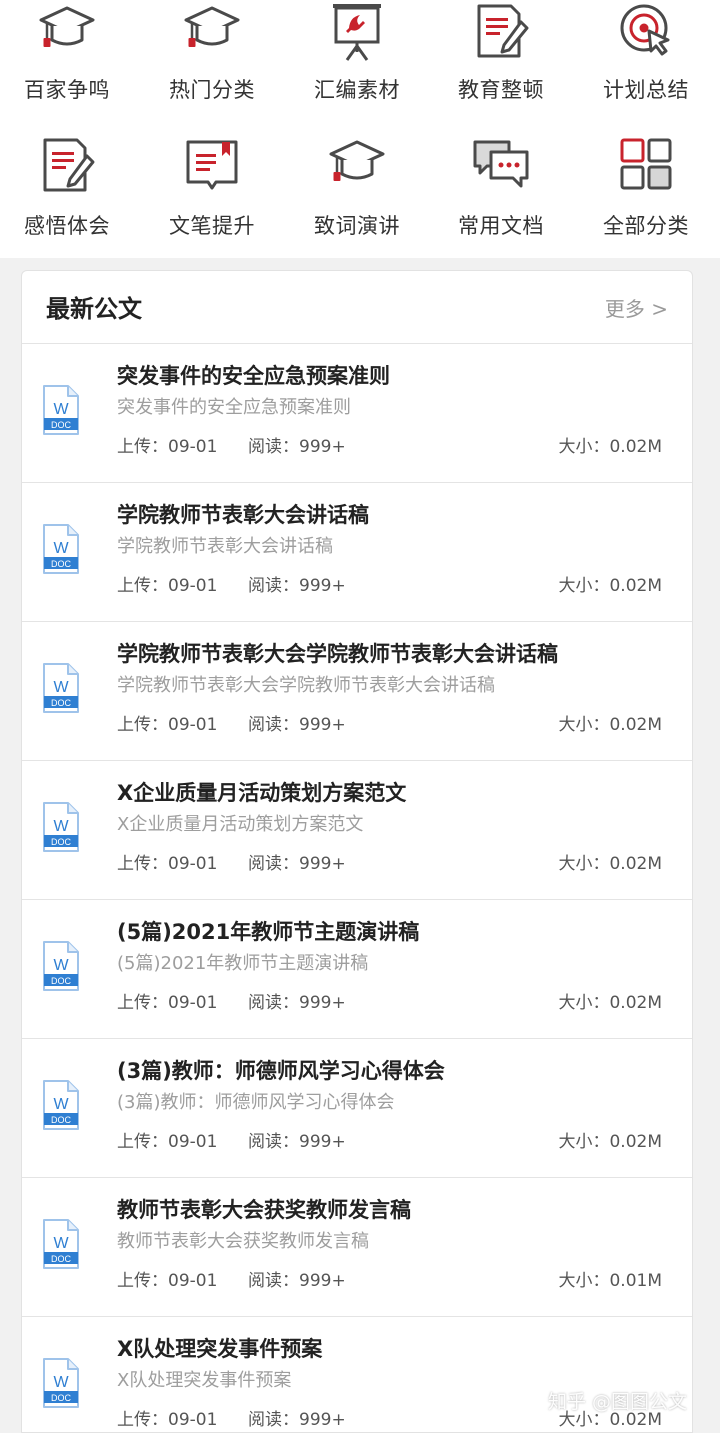 The height and width of the screenshot is (1433, 720). Describe the element at coordinates (204, 1380) in the screenshot. I see `doc-subtitle: X队处理突发事件预案` at that location.